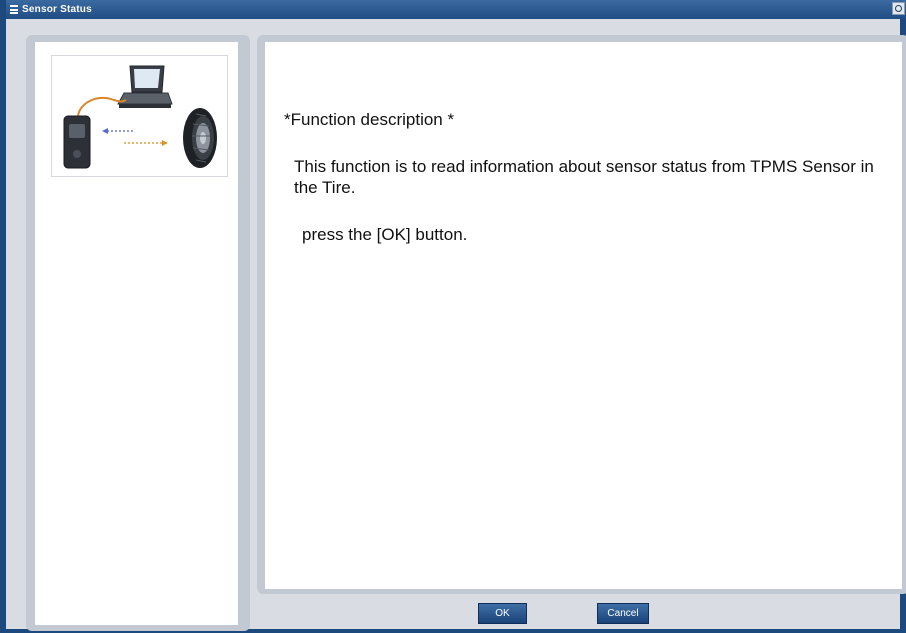  What do you see at coordinates (385, 234) in the screenshot?
I see `description-hint: press the [OK] button.` at bounding box center [385, 234].